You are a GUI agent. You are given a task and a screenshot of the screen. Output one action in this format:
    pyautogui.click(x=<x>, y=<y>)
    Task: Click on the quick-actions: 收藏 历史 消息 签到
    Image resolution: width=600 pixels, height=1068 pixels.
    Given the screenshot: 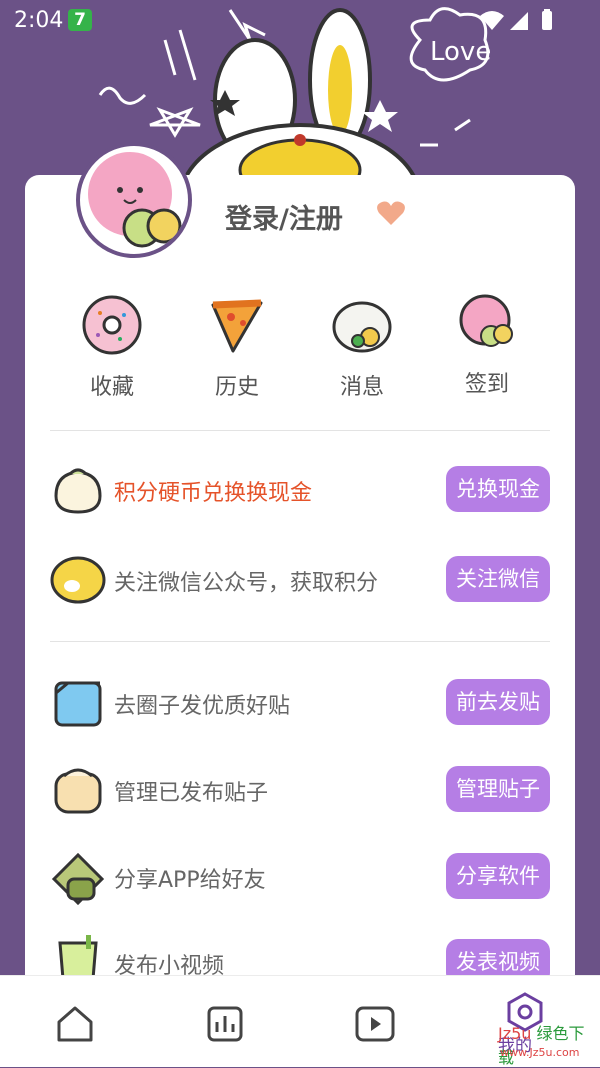 What is the action you would take?
    pyautogui.click(x=300, y=345)
    